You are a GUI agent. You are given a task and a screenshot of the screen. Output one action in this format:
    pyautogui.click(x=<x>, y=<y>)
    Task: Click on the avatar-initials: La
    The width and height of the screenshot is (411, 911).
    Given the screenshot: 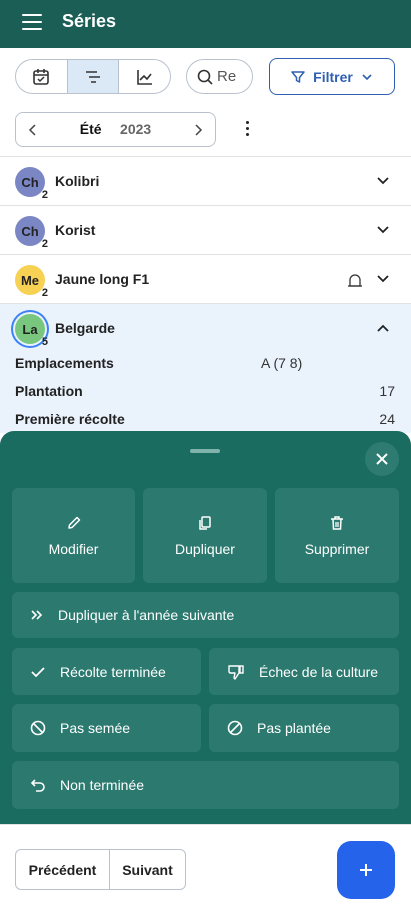 What is the action you would take?
    pyautogui.click(x=30, y=329)
    